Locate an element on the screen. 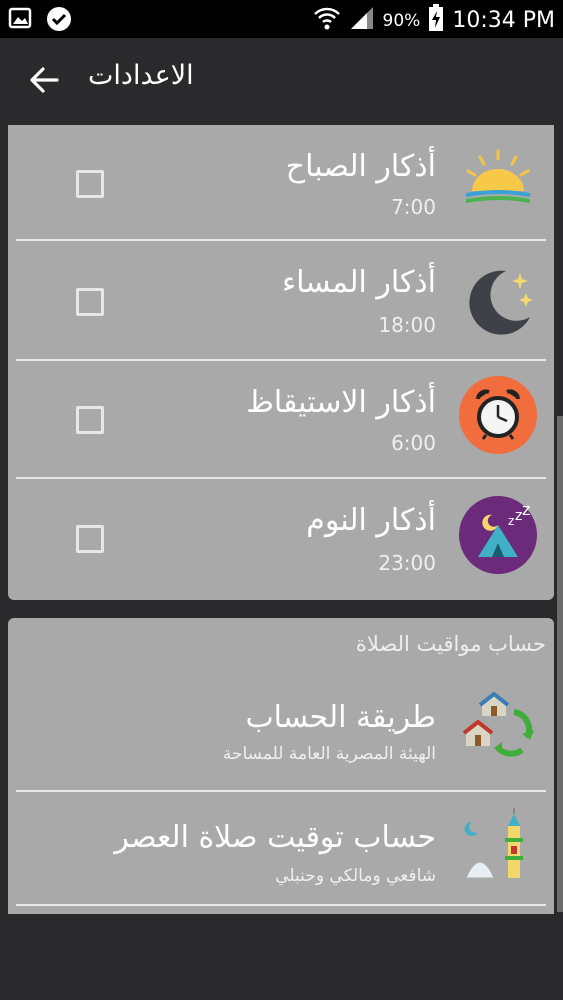 The height and width of the screenshot is (1000, 563). reminder-title: أذكار الصباح is located at coordinates (360, 166).